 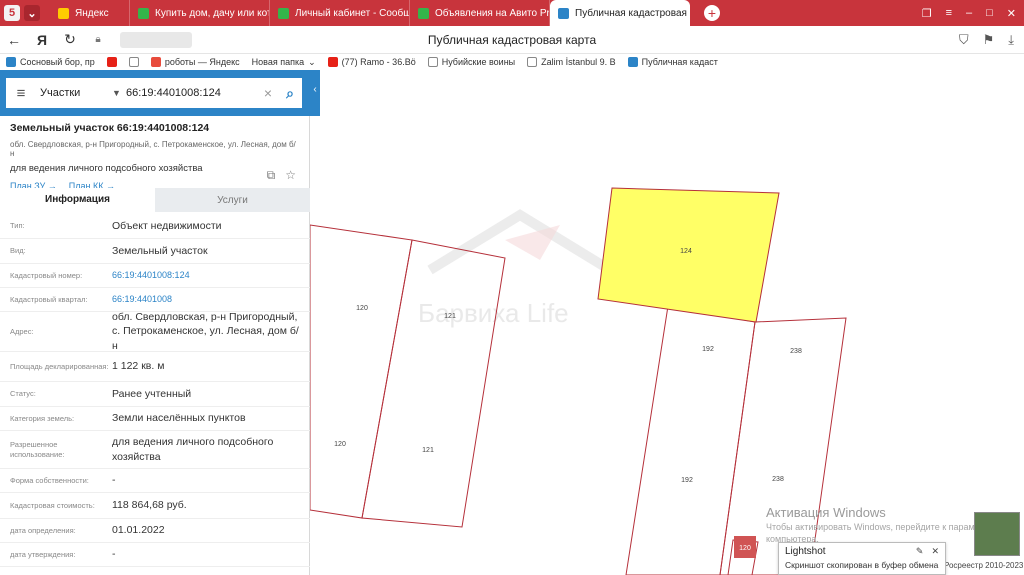 I want to click on star-icon: ☆, so click(x=290, y=175).